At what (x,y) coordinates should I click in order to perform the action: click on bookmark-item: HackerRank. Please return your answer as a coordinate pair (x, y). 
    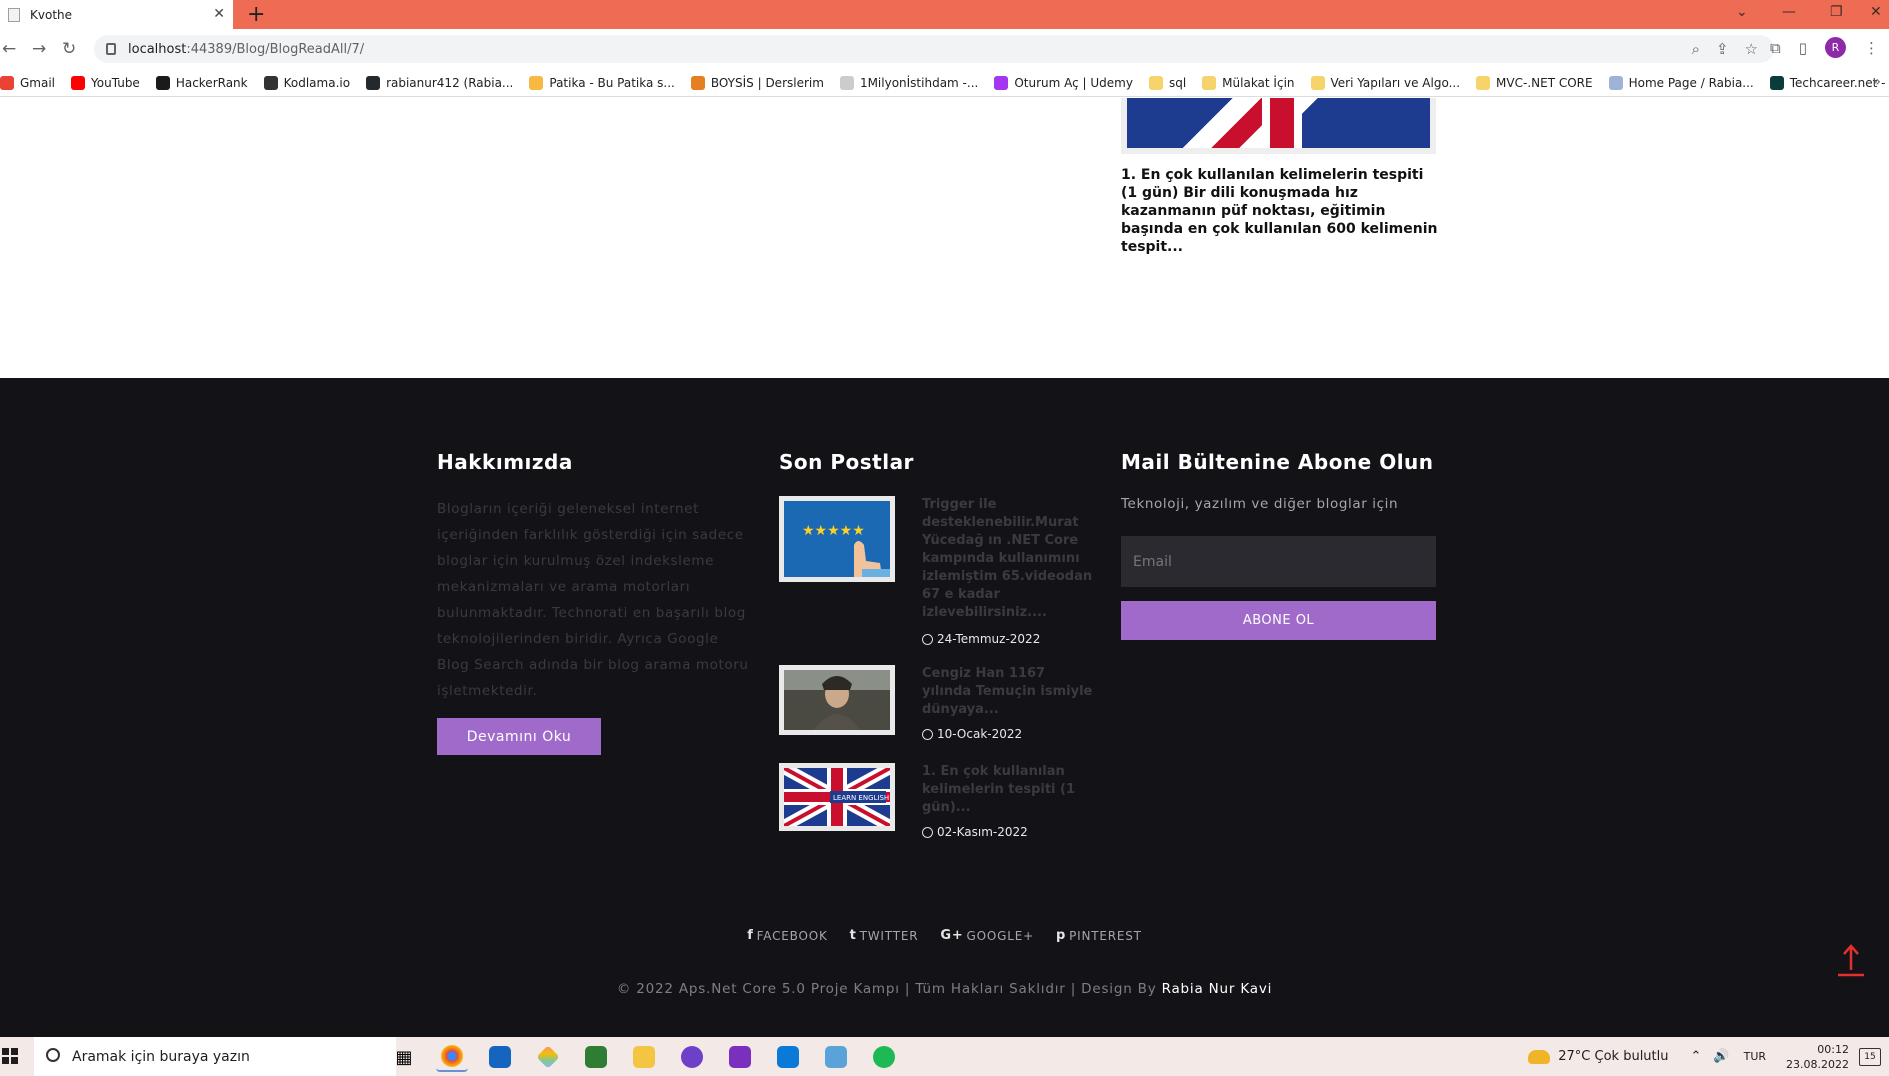
    Looking at the image, I should click on (201, 82).